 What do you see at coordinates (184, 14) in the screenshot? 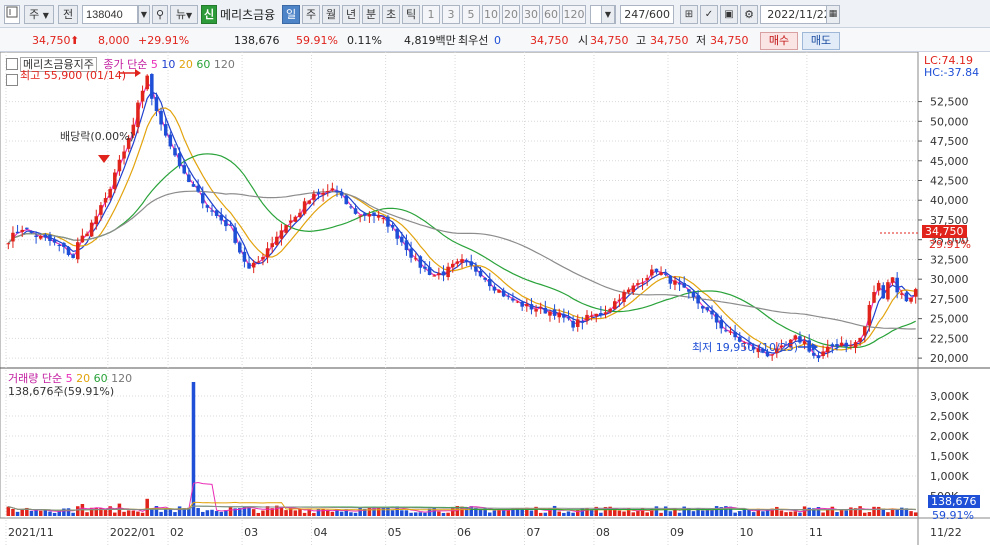
I see `news-button: 뉴▼` at bounding box center [184, 14].